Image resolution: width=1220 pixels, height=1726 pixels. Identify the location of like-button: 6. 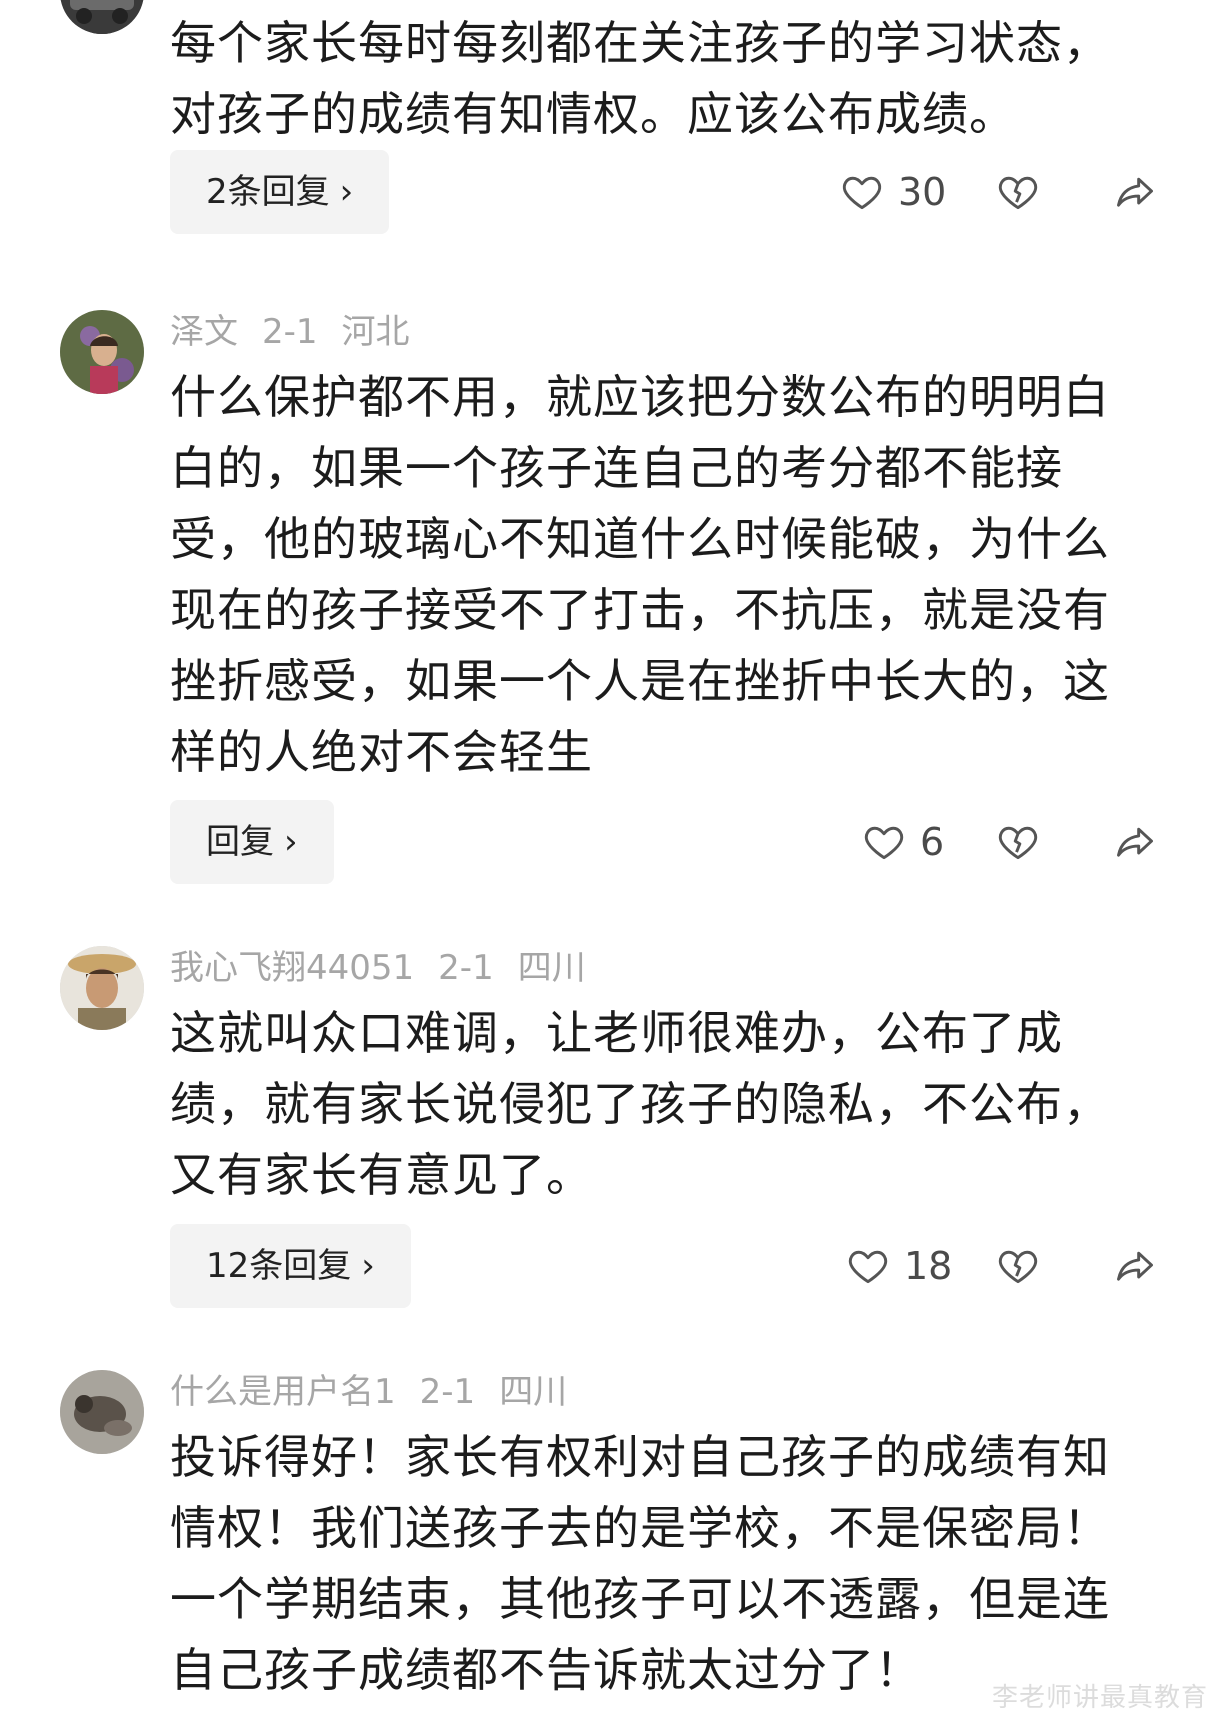
(903, 842).